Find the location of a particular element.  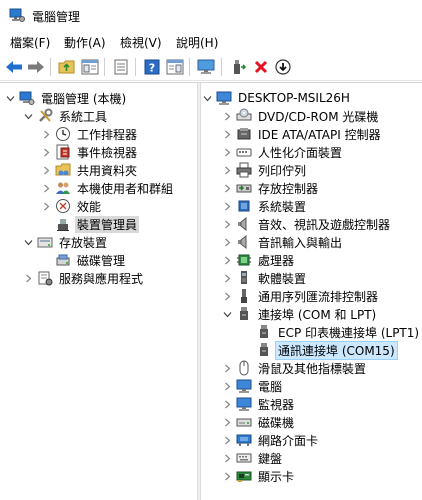

update-driver-button is located at coordinates (238, 67).